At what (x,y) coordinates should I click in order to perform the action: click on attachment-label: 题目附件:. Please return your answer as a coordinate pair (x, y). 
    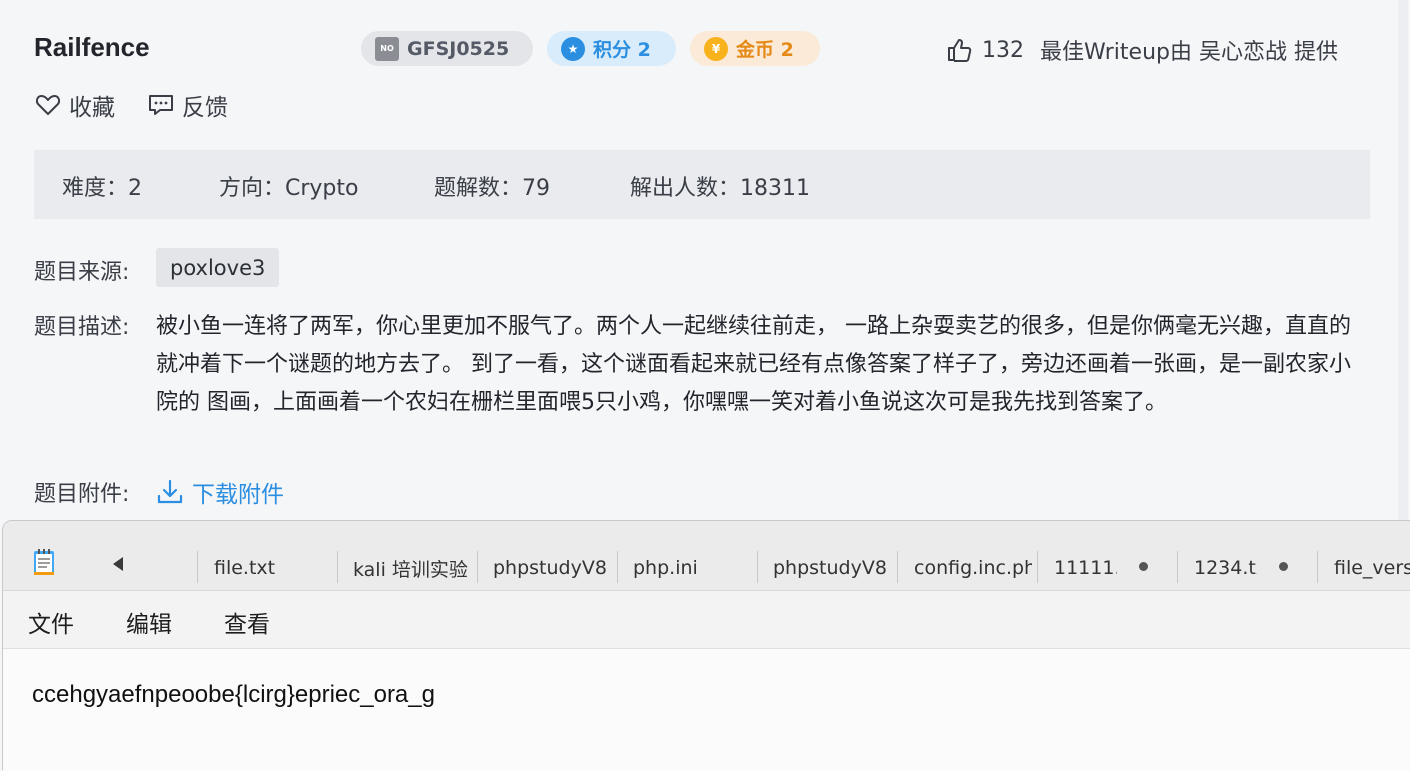
    Looking at the image, I should click on (82, 494).